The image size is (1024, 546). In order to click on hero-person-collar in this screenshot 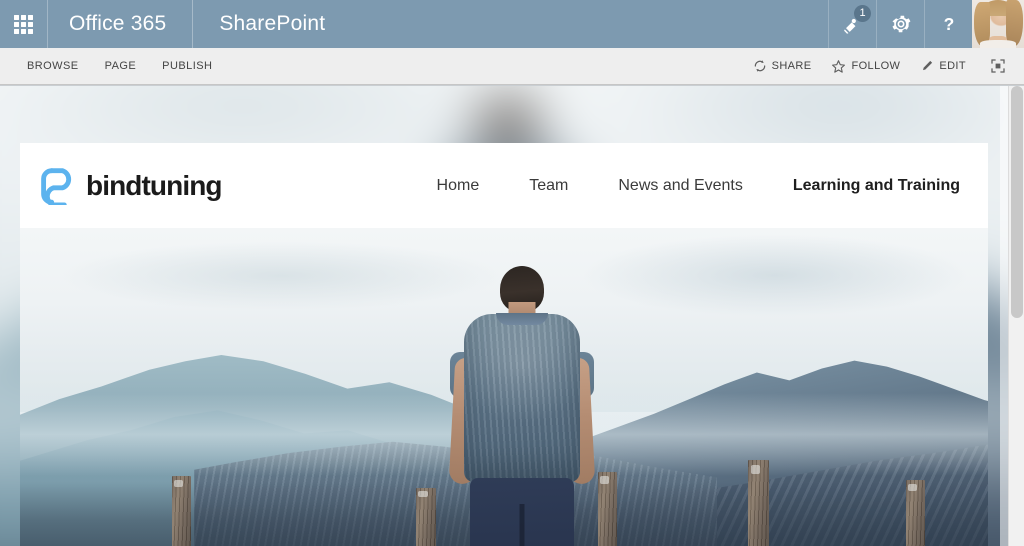, I will do `click(522, 319)`.